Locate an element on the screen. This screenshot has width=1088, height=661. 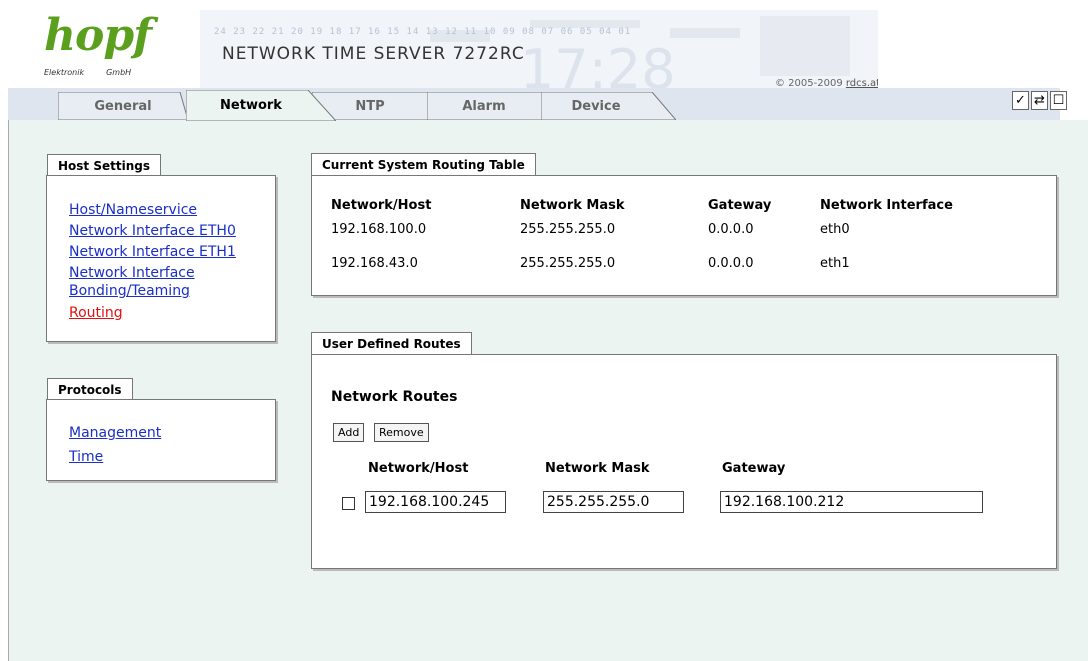
table-cell: 192.168.100.0 is located at coordinates (379, 229).